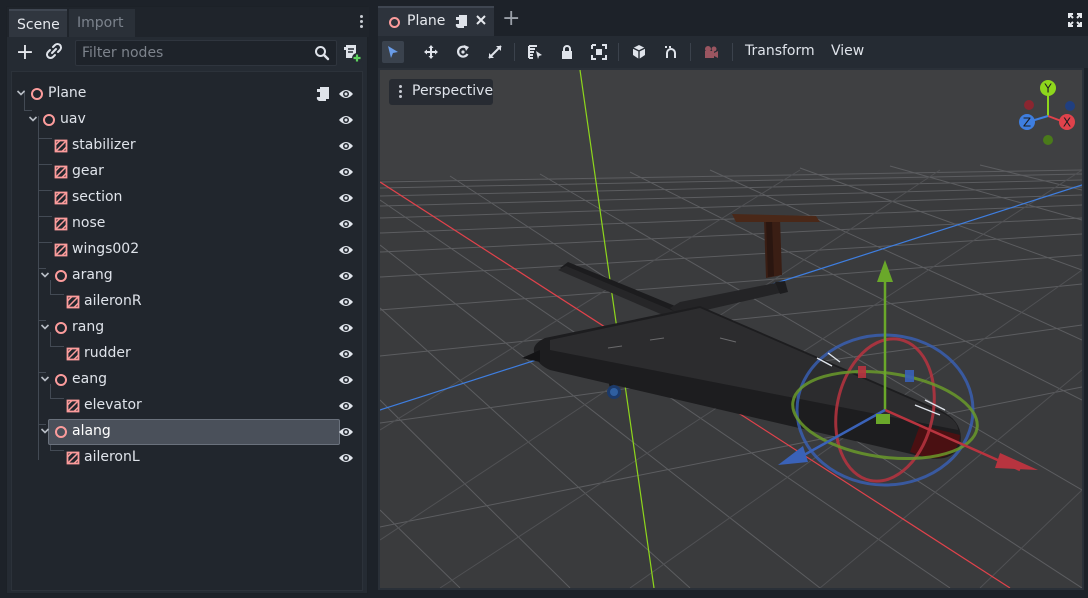 This screenshot has width=1088, height=598. Describe the element at coordinates (1070, 106) in the screenshot. I see `neg-z-handle` at that location.